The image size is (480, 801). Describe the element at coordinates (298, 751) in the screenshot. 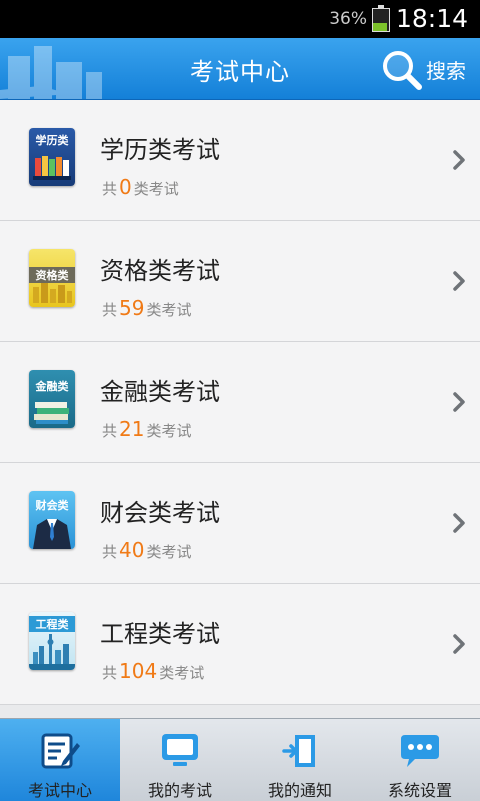

I see `notification-icon` at that location.